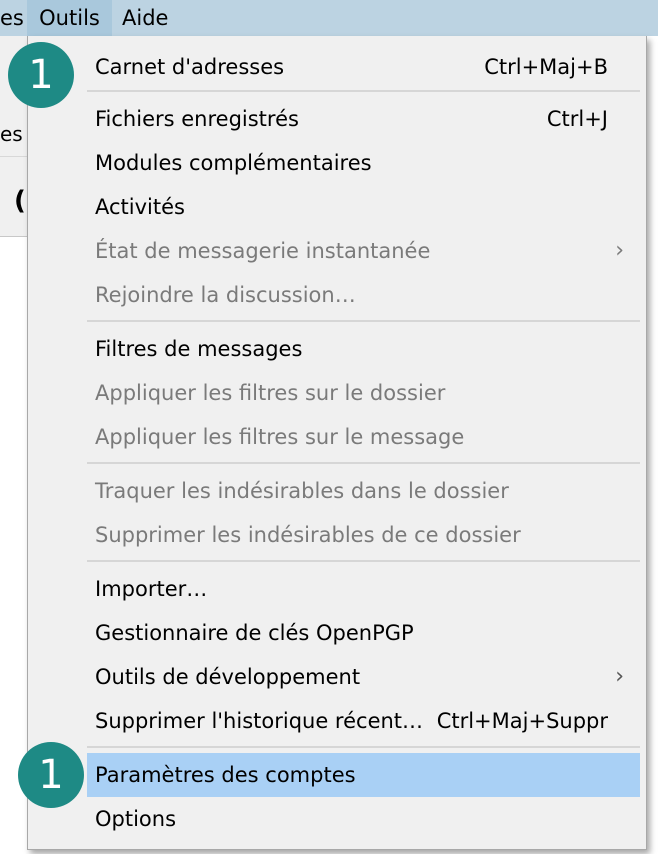  I want to click on menu-item-label: État de messagerie instantanée, so click(263, 251).